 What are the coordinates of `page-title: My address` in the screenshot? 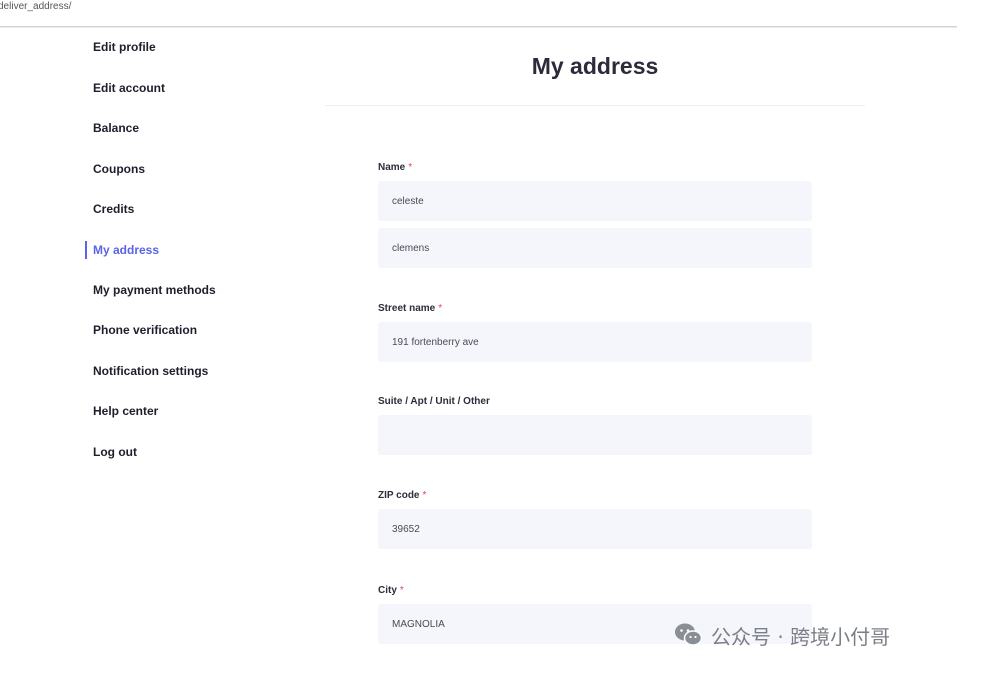 It's located at (595, 66).